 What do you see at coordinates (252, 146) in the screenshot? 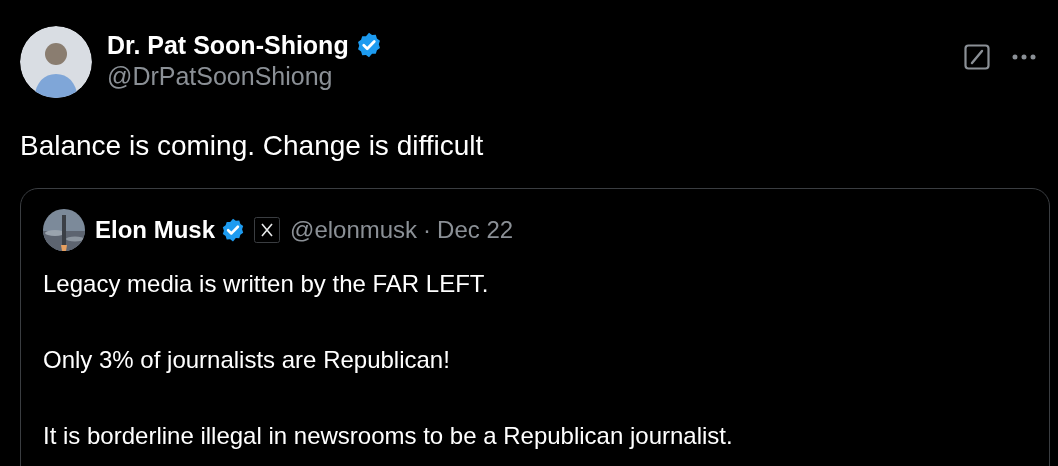
I see `tweet-text: Balance is coming. Change is difficult` at bounding box center [252, 146].